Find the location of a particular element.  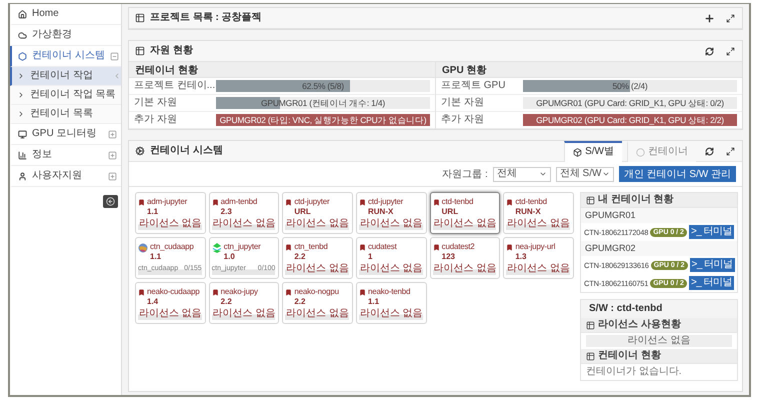

software-card: ctd-jupyter RUN-X 라이선스 없음 is located at coordinates (391, 213).